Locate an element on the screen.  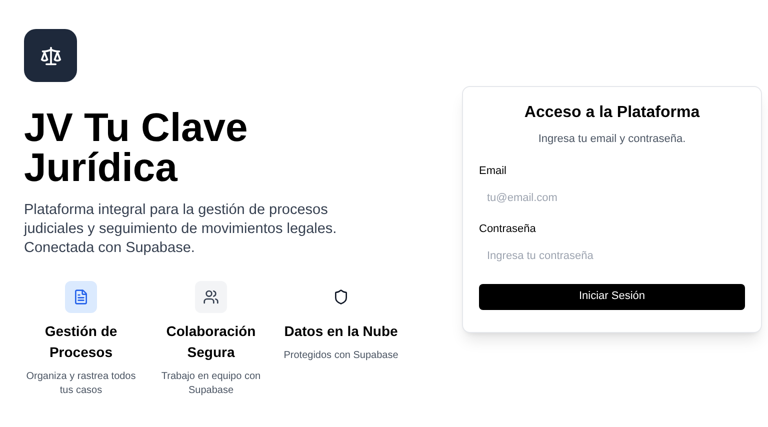
feature-title: Colaboración Segura is located at coordinates (211, 342).